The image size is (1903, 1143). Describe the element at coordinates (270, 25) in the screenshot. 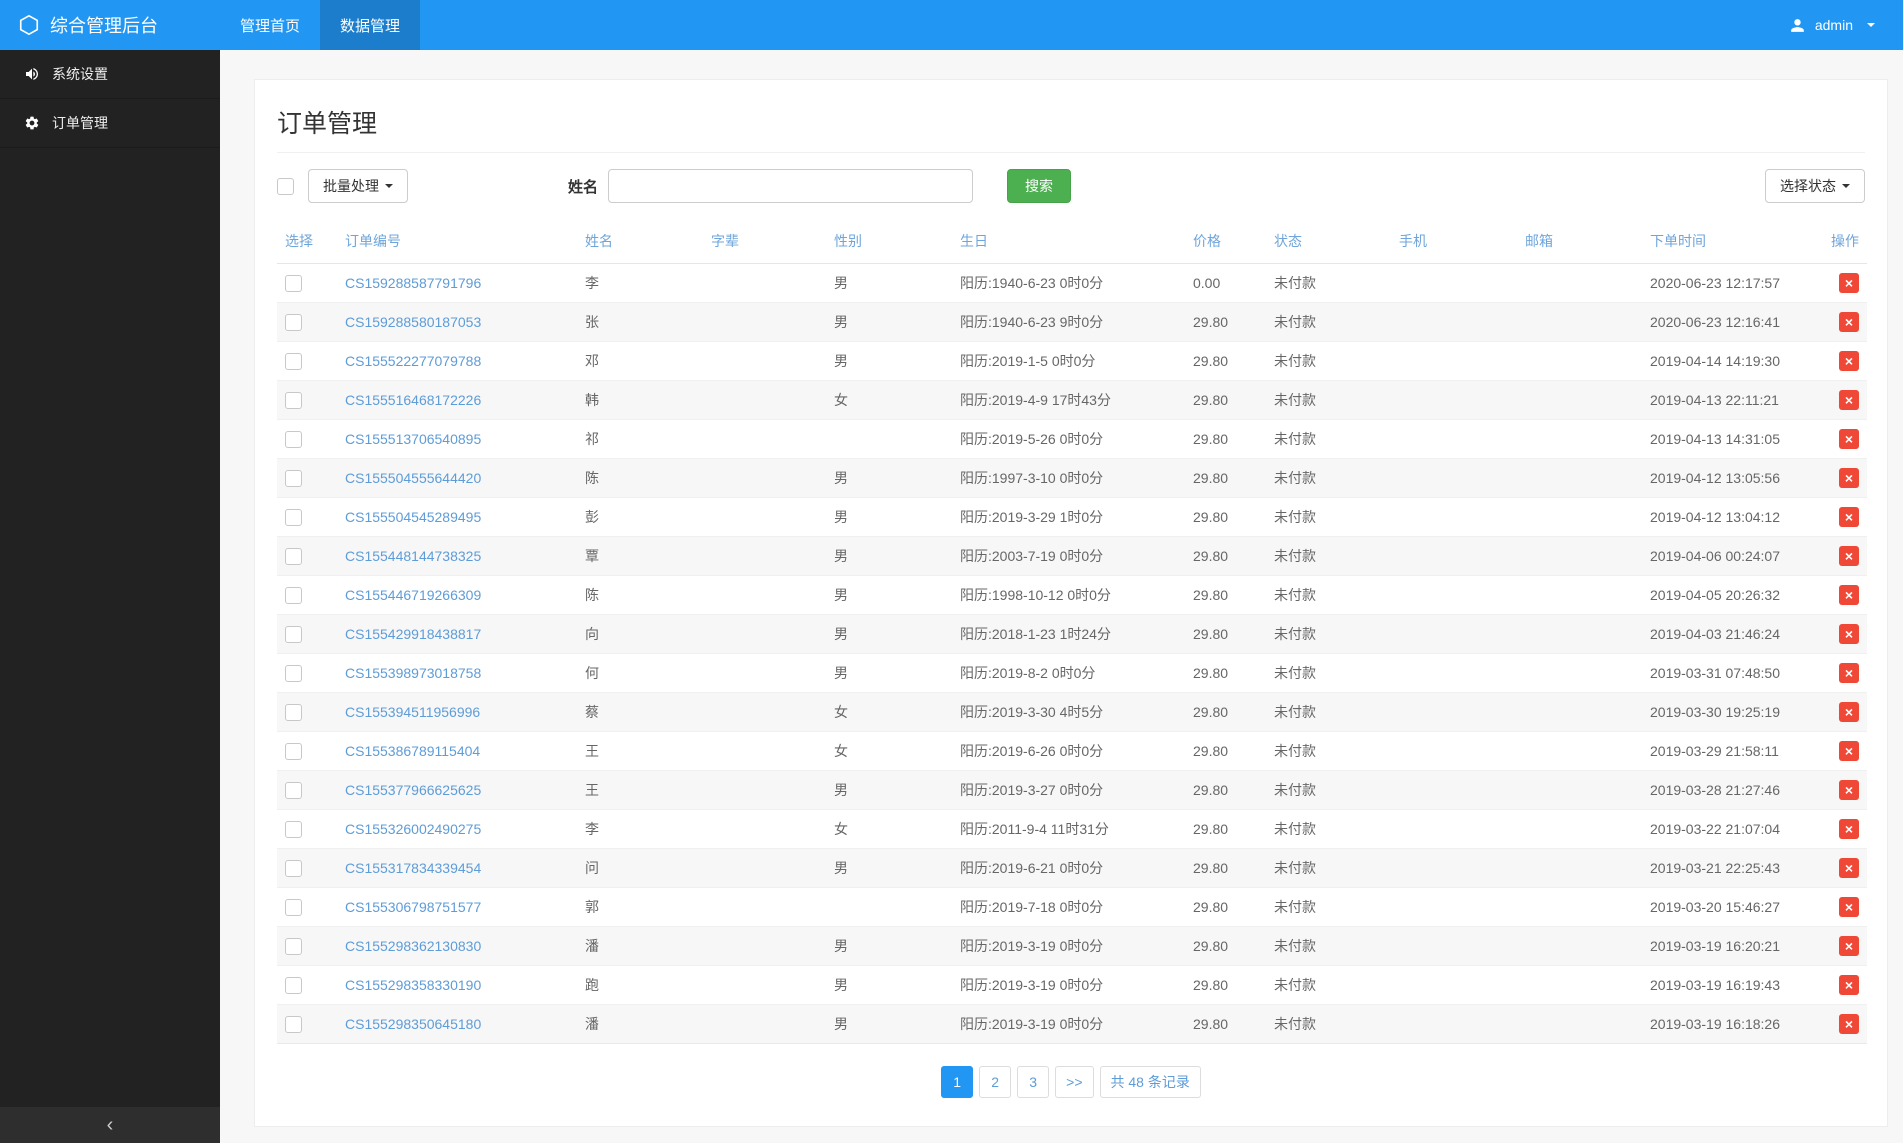

I see `nav-item-home: 管理首页` at that location.